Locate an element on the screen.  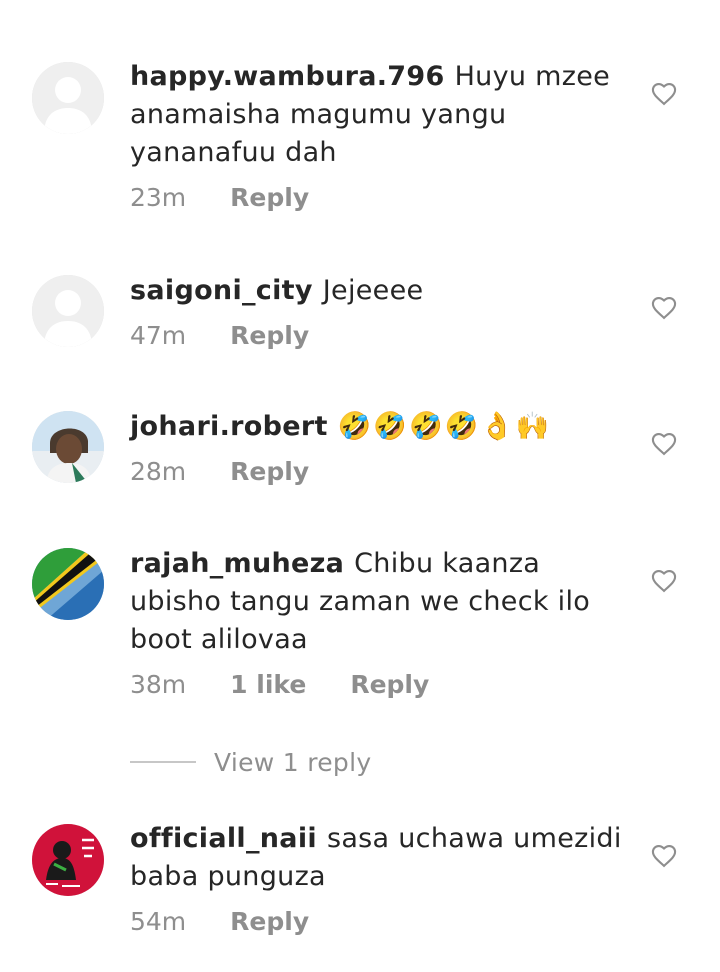
comment-meta: 23m Reply is located at coordinates (380, 198).